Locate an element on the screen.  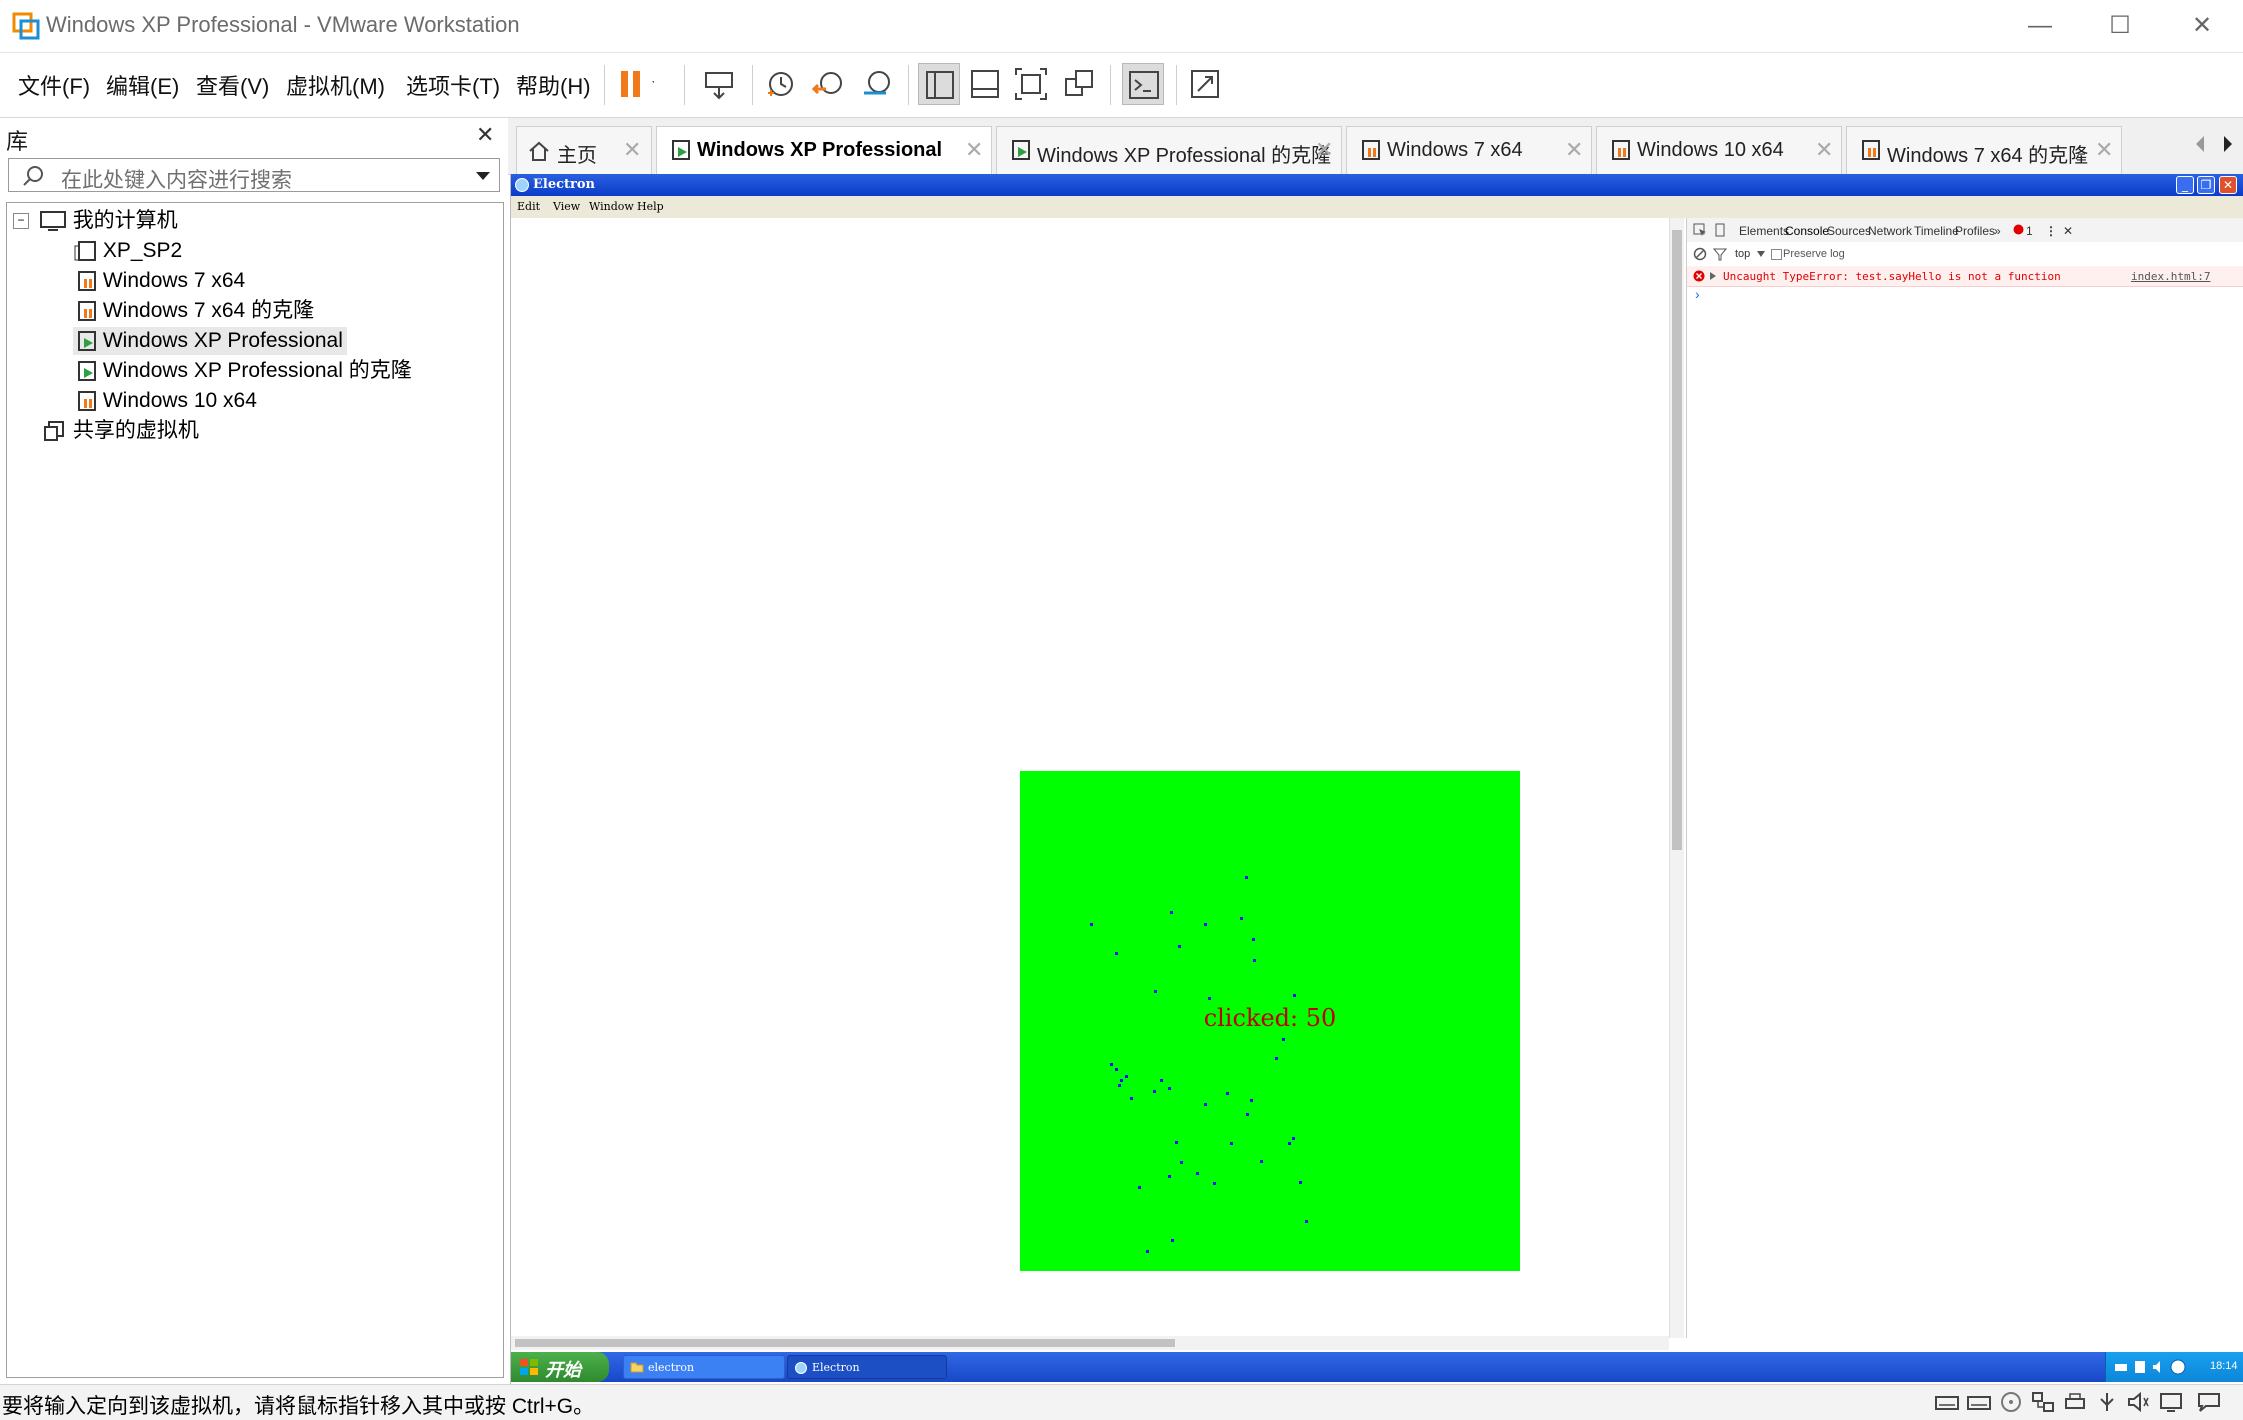
xp-start-button: 开始 is located at coordinates (560, 1367).